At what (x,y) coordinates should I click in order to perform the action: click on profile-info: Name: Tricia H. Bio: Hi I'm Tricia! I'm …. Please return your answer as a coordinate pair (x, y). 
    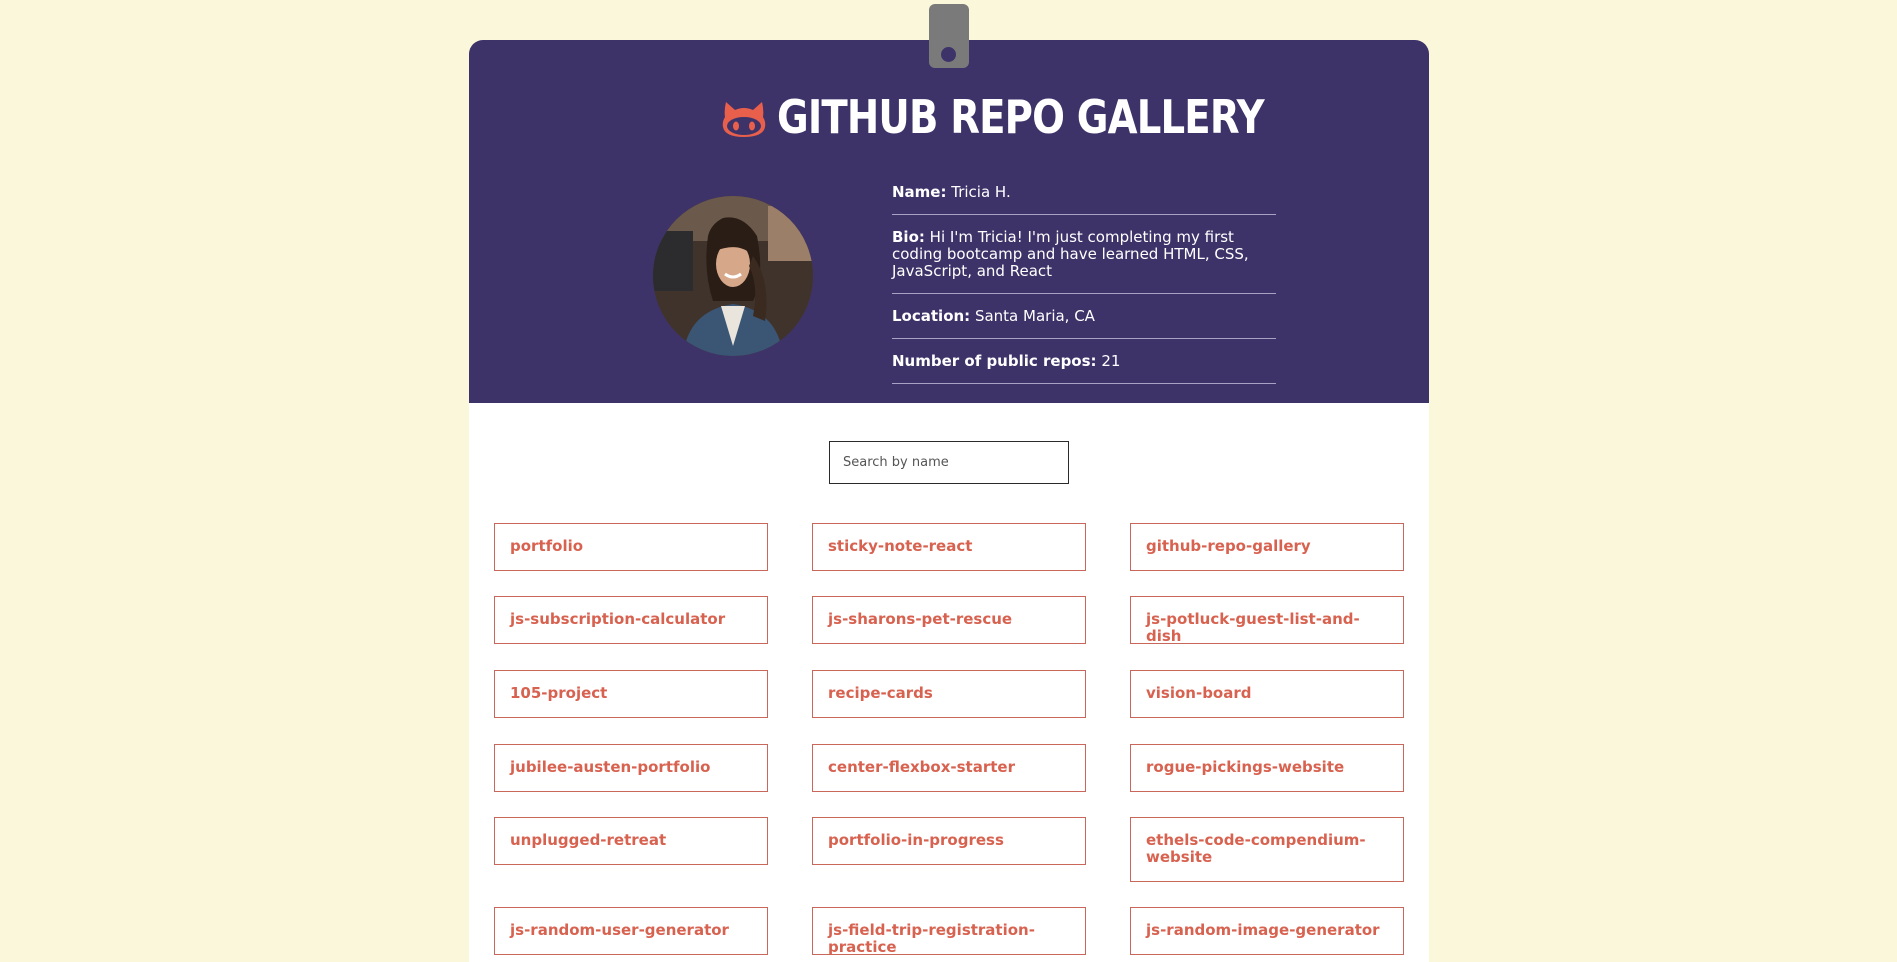
    Looking at the image, I should click on (1084, 282).